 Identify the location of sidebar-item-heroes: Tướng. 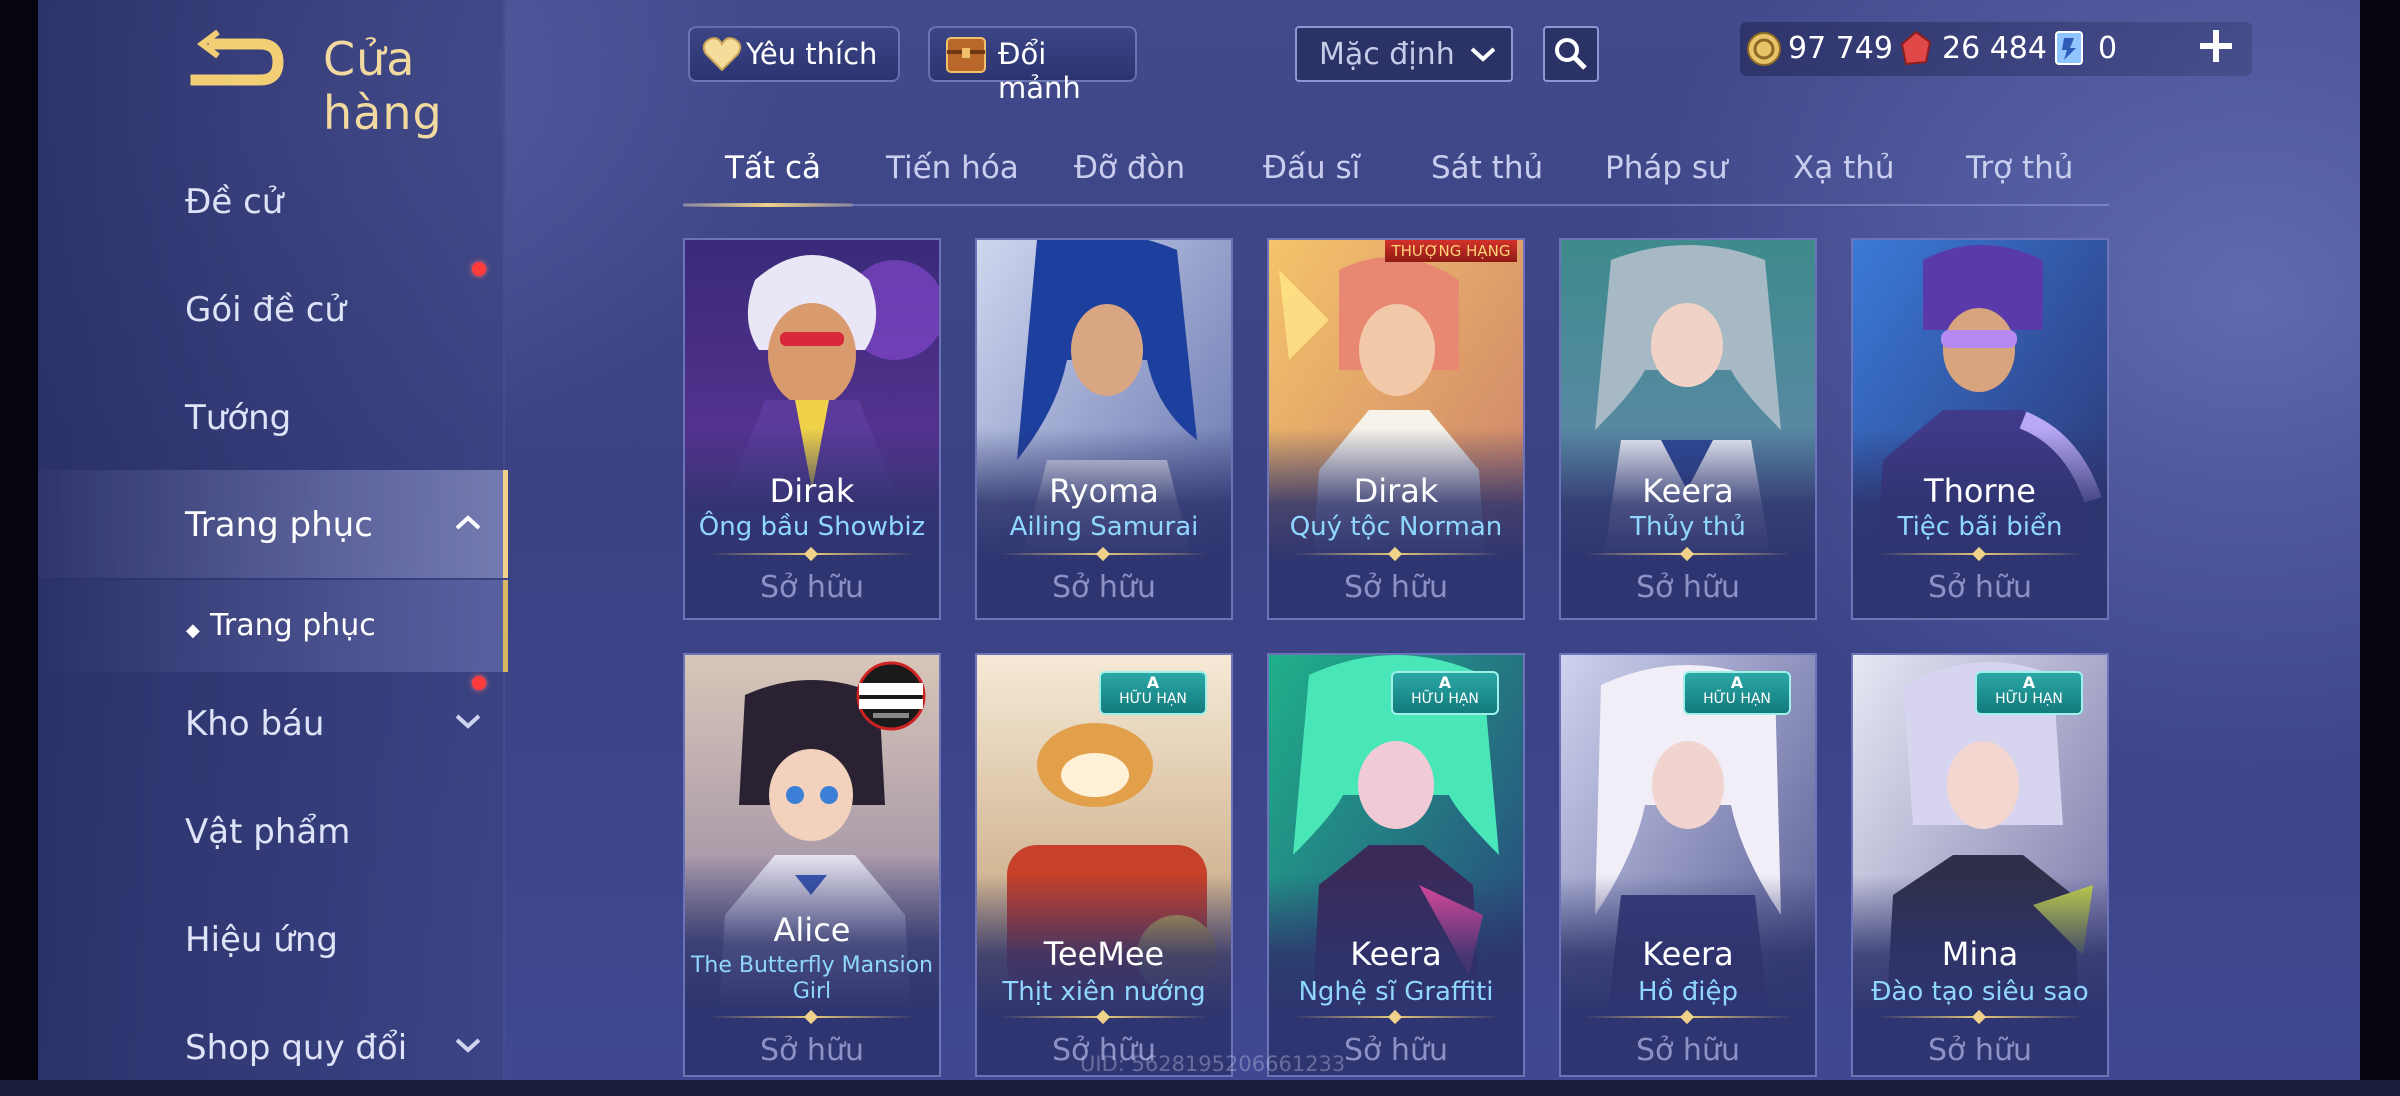
(270, 416).